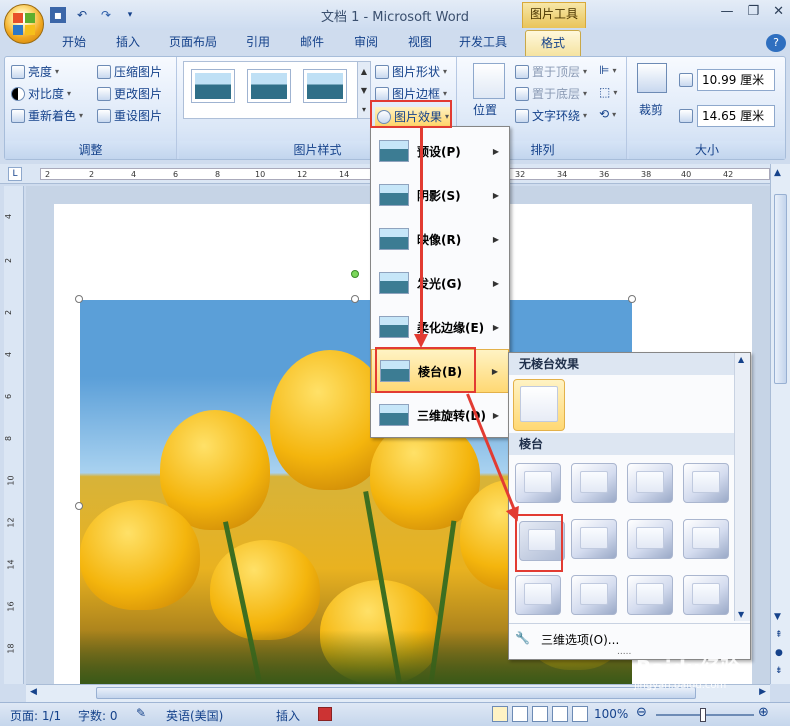 The height and width of the screenshot is (726, 790). What do you see at coordinates (779, 671) in the screenshot?
I see `next-page-icon: ⇟` at bounding box center [779, 671].